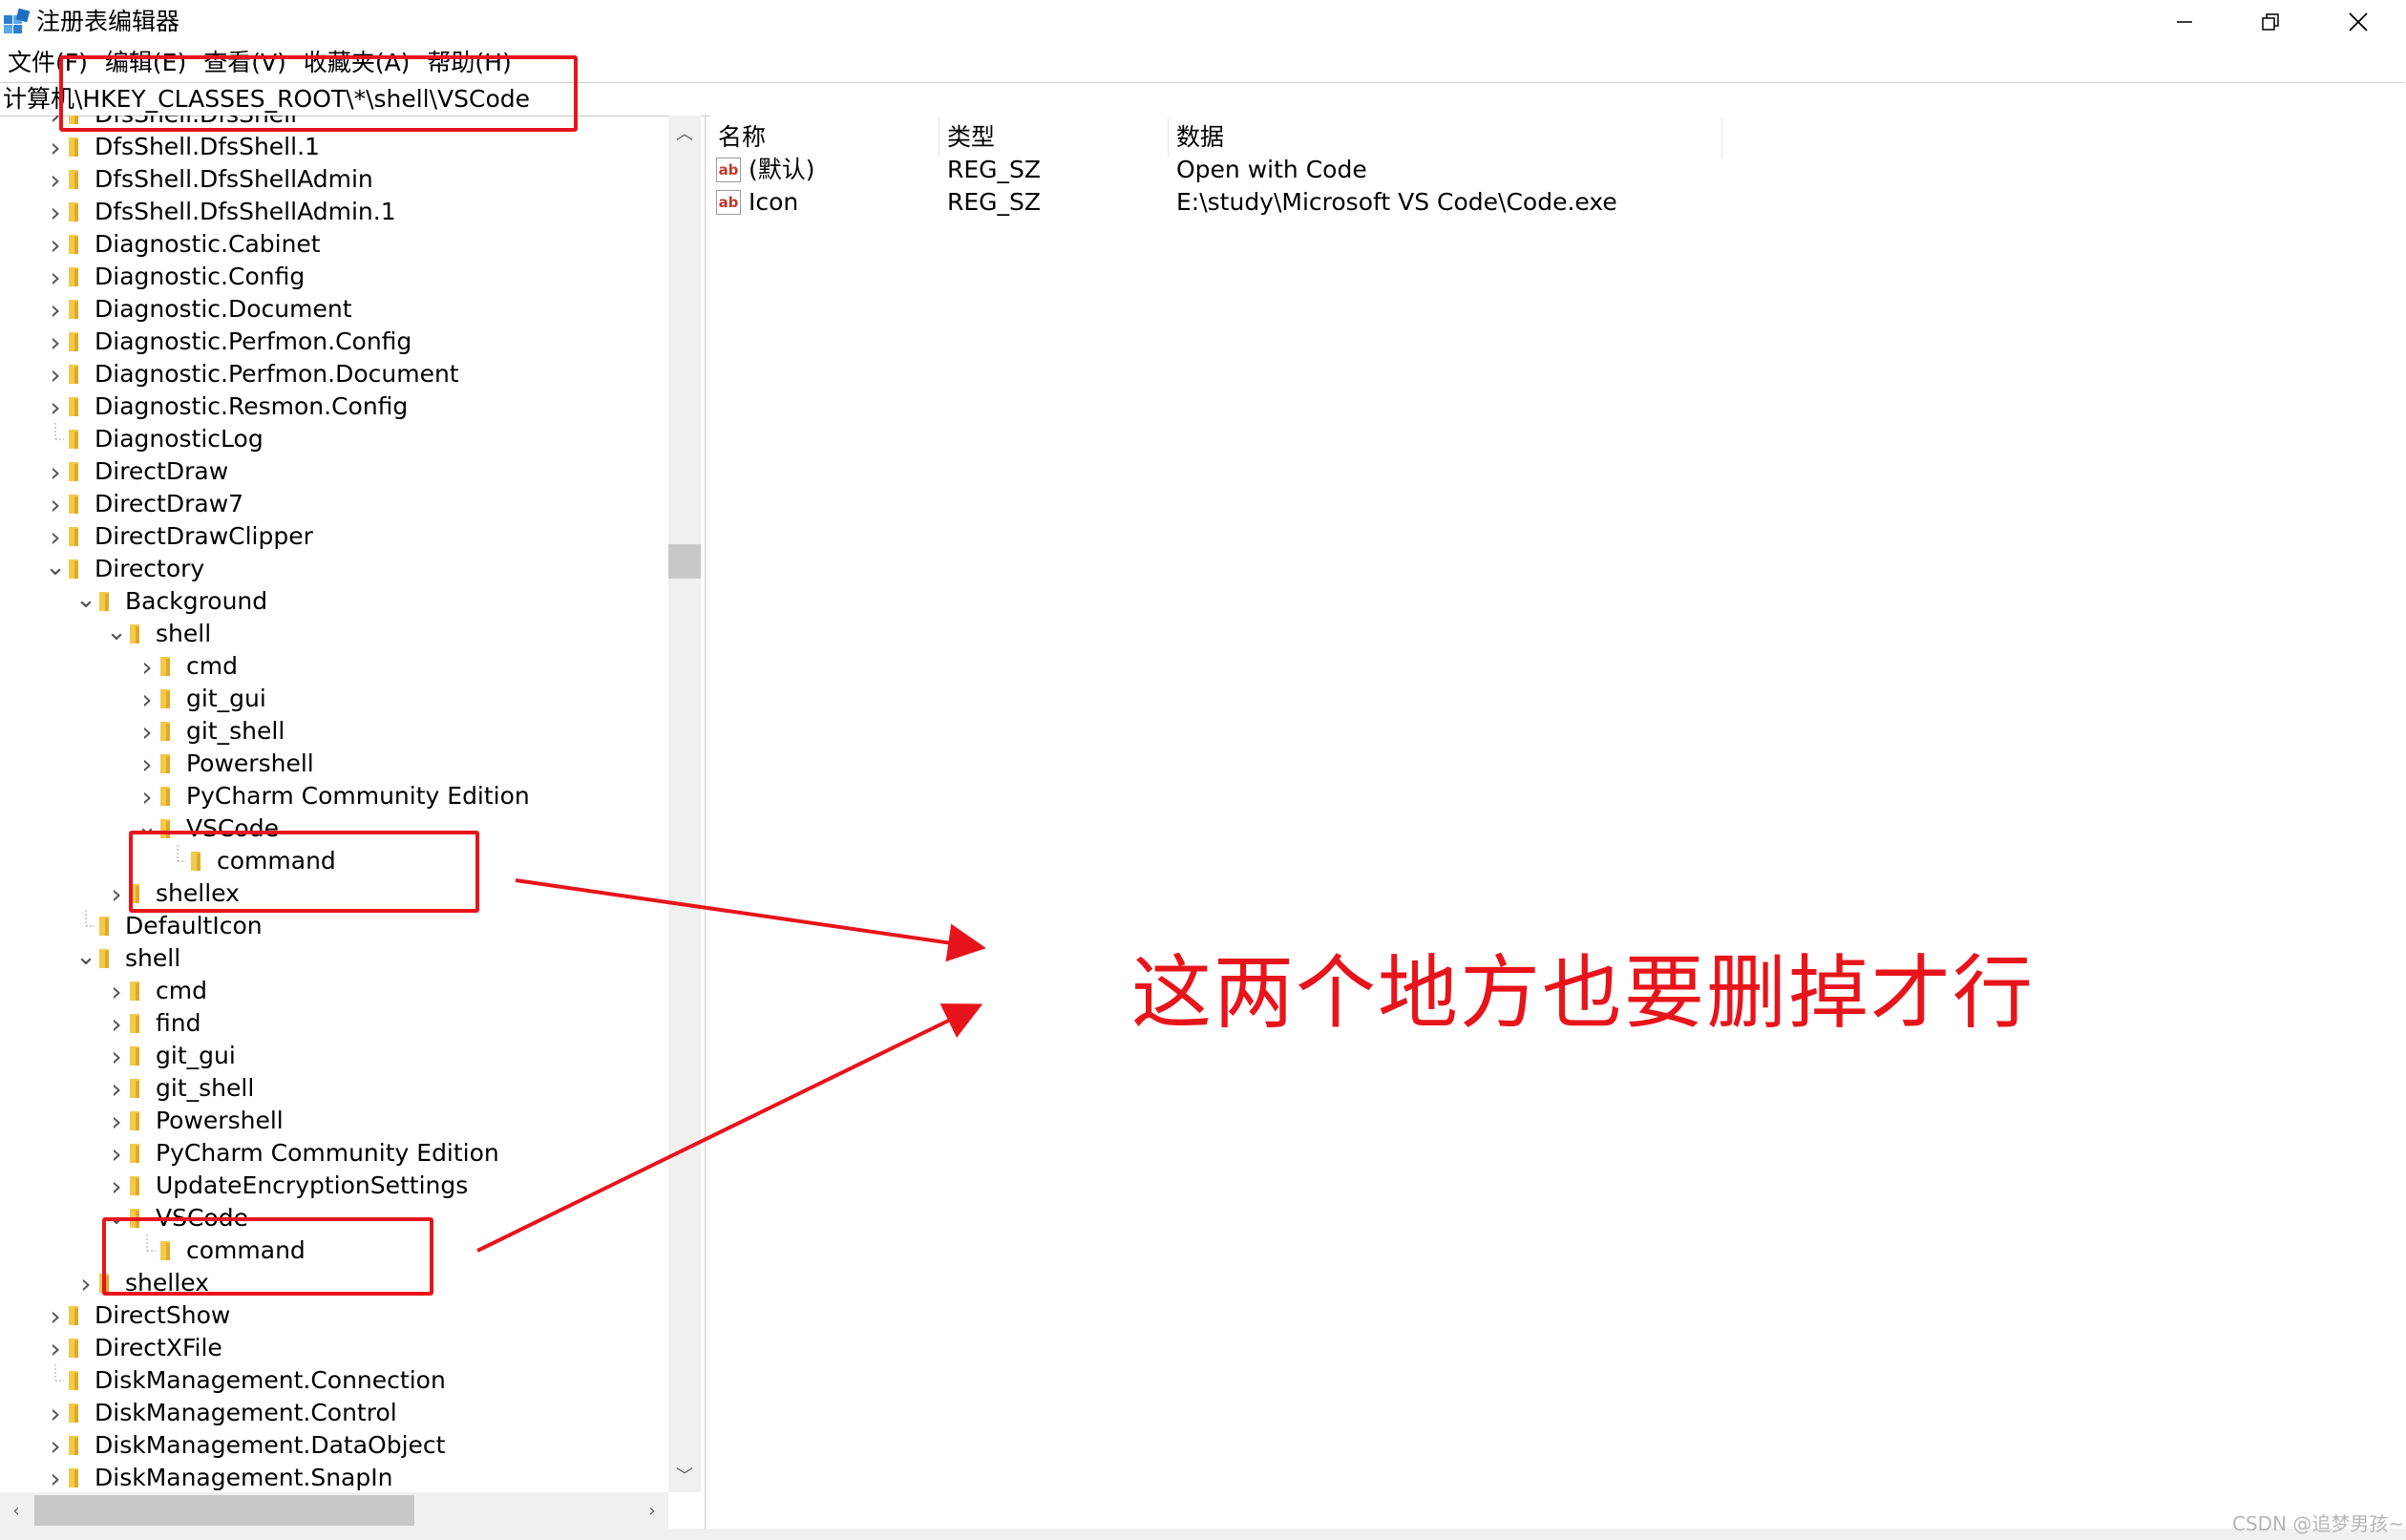  Describe the element at coordinates (729, 1128) in the screenshot. I see `annotation-arrow-lower` at that location.